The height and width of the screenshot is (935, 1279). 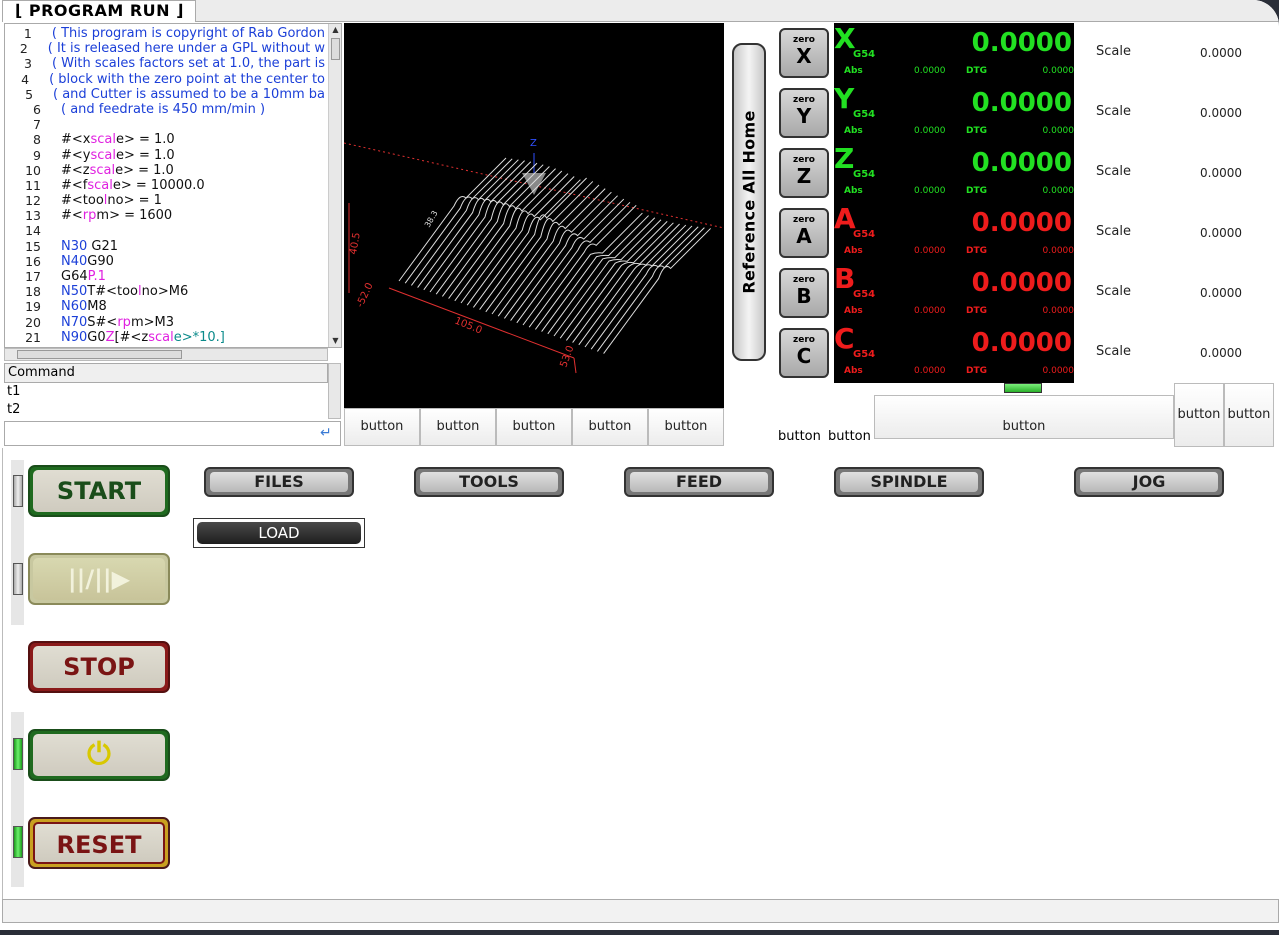 What do you see at coordinates (909, 482) in the screenshot?
I see `spindle-button: SPINDLE` at bounding box center [909, 482].